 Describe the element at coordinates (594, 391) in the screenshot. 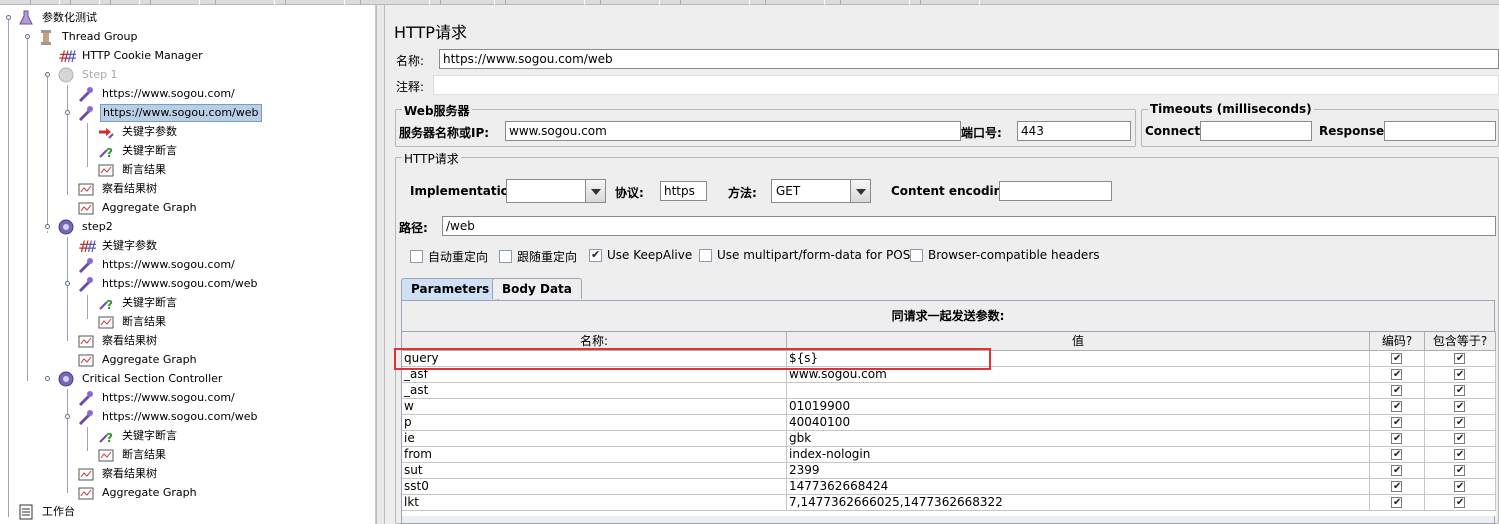

I see `param-name-cell: _ast` at that location.